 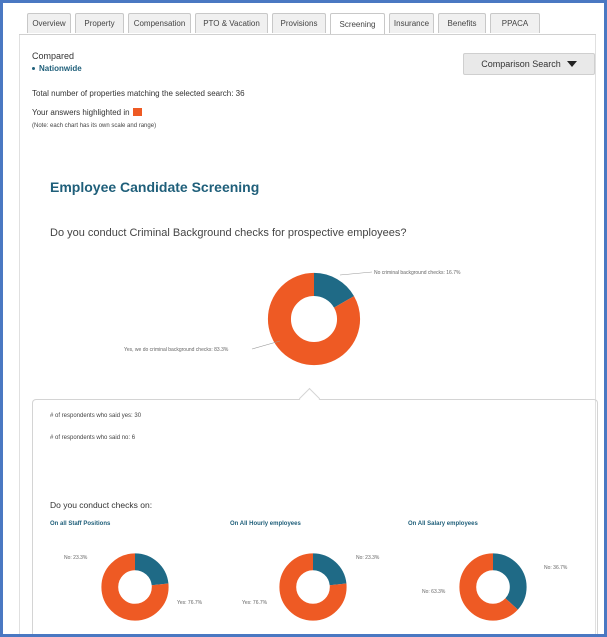 I want to click on highlight-legend-text: Your answers highlighted in, so click(x=81, y=112).